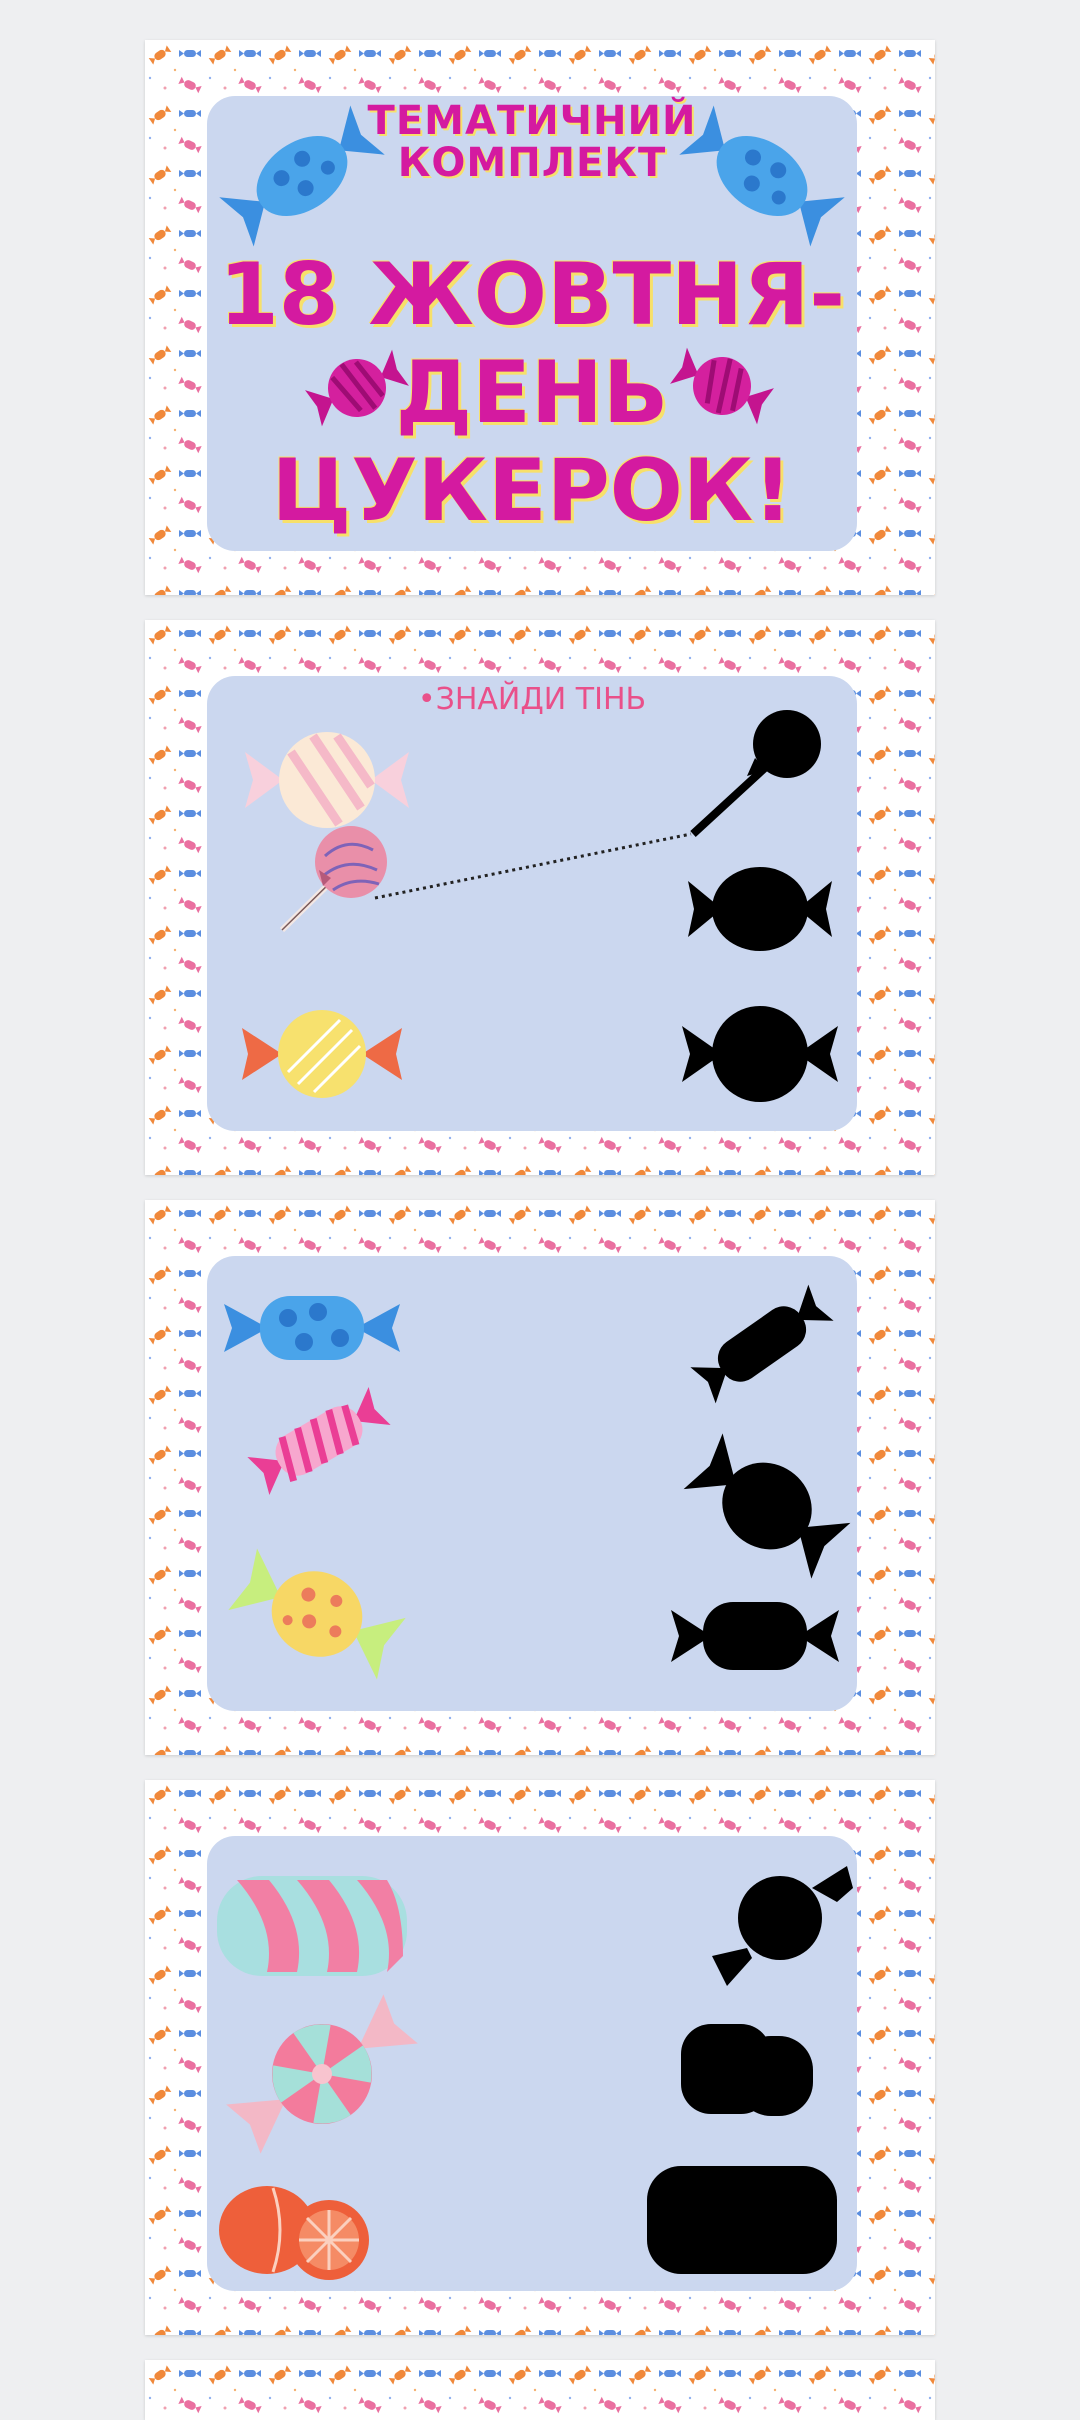  What do you see at coordinates (747, 2070) in the screenshot?
I see `gumdrop-shadow-icon` at bounding box center [747, 2070].